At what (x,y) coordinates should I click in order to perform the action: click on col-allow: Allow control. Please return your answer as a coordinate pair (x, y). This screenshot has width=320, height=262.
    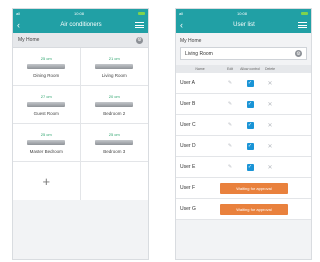
    Looking at the image, I should click on (250, 69).